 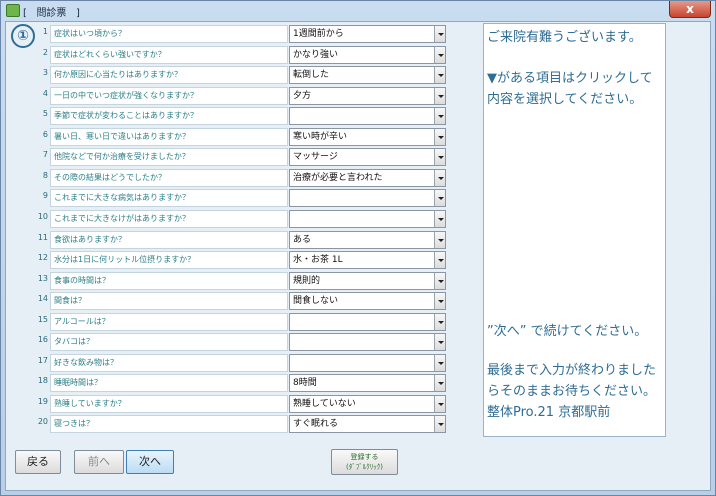 I want to click on question-label: 症状はどれくらい強いですか？, so click(x=169, y=54).